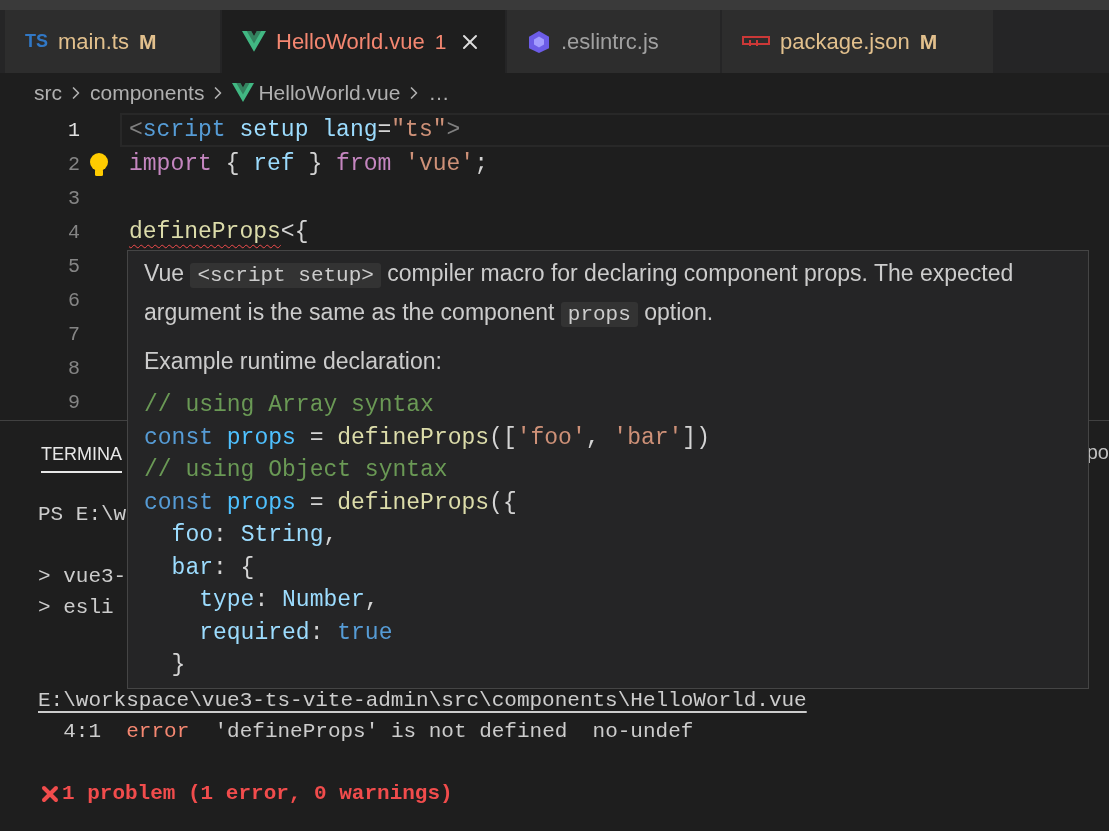 This screenshot has height=831, width=1109. What do you see at coordinates (539, 41) in the screenshot?
I see `hexagon-icon` at bounding box center [539, 41].